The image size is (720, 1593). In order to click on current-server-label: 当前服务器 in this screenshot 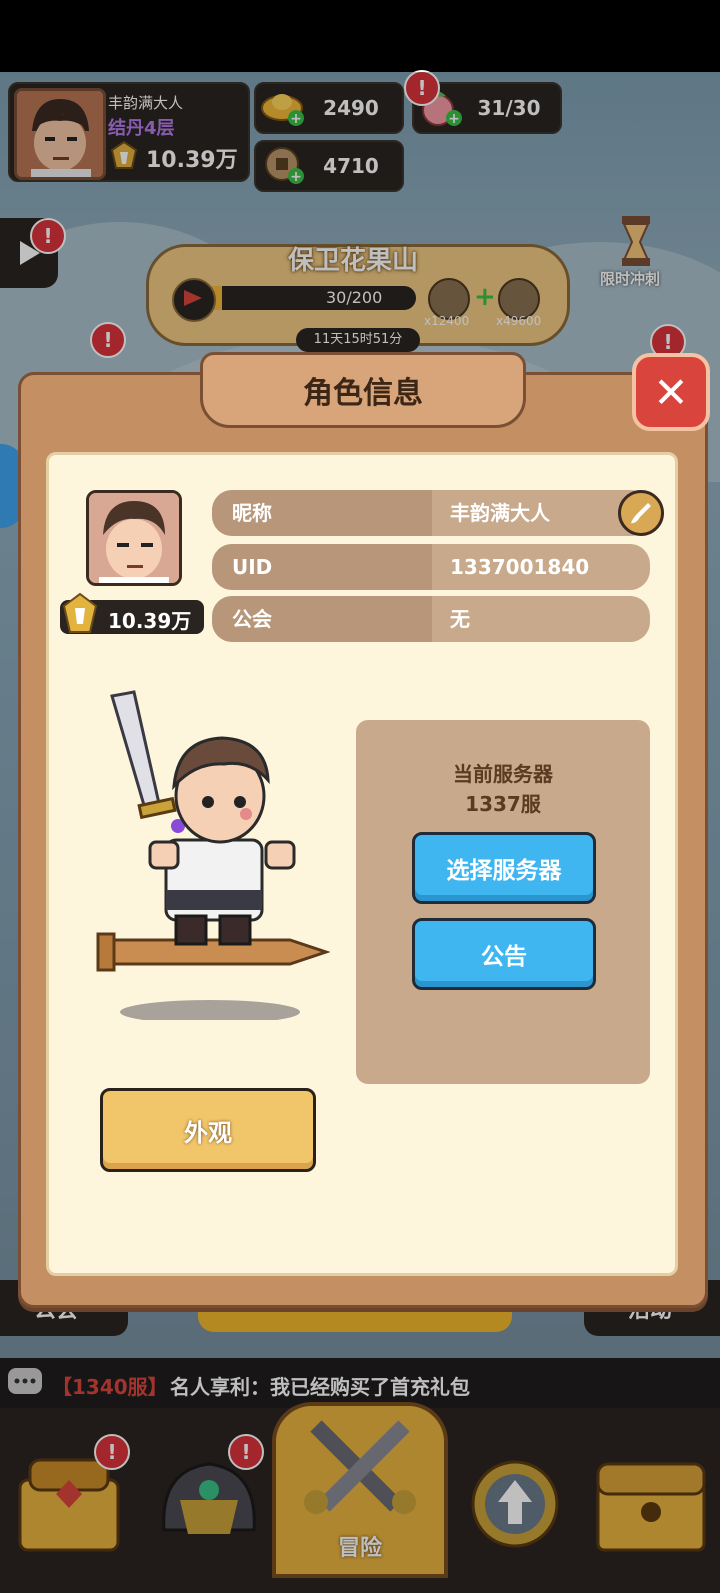, I will do `click(503, 774)`.